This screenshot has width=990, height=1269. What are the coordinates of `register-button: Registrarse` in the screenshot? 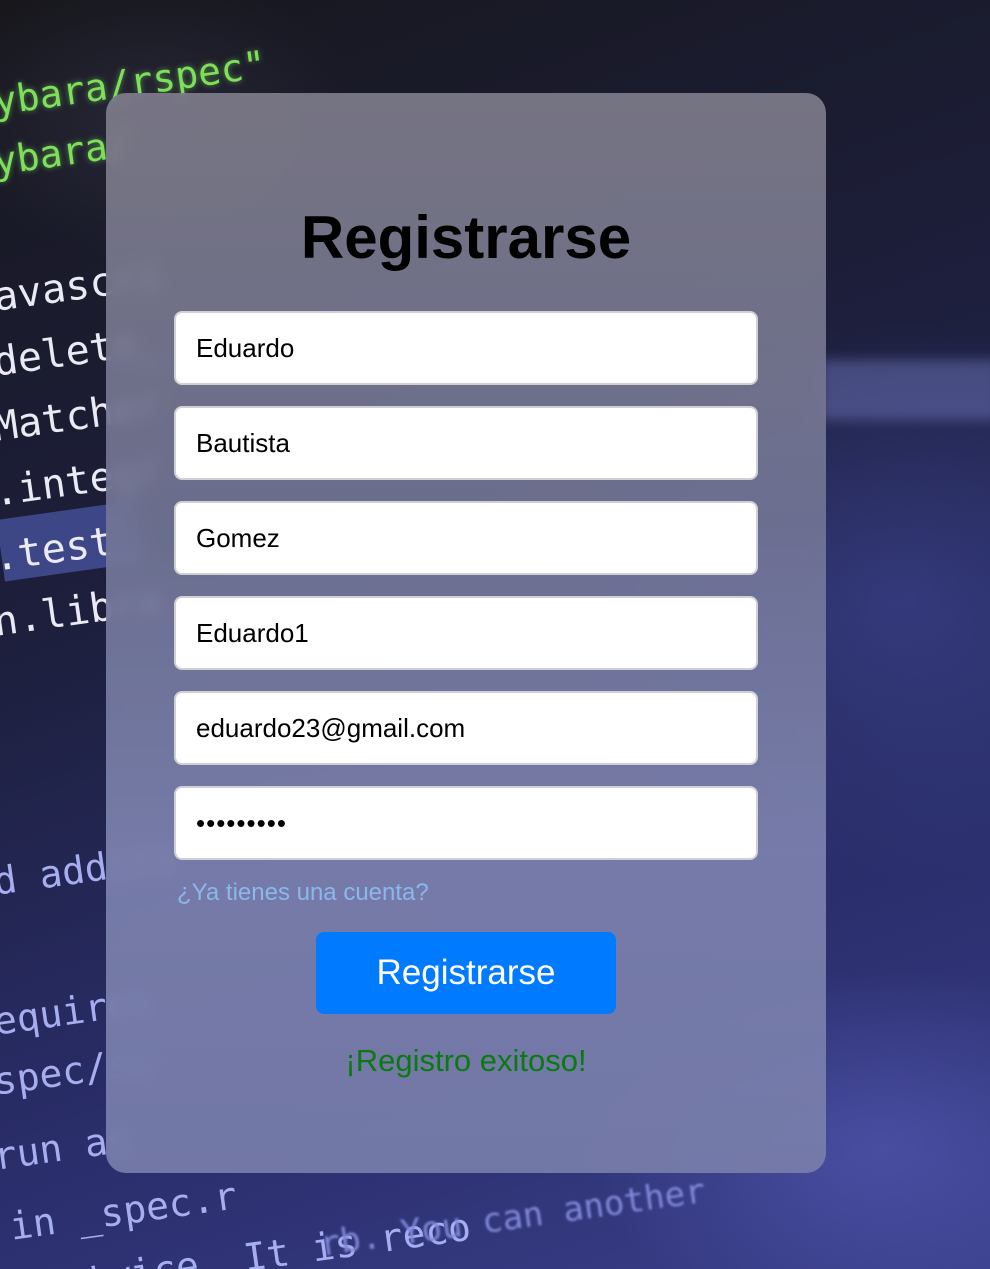 It's located at (466, 973).